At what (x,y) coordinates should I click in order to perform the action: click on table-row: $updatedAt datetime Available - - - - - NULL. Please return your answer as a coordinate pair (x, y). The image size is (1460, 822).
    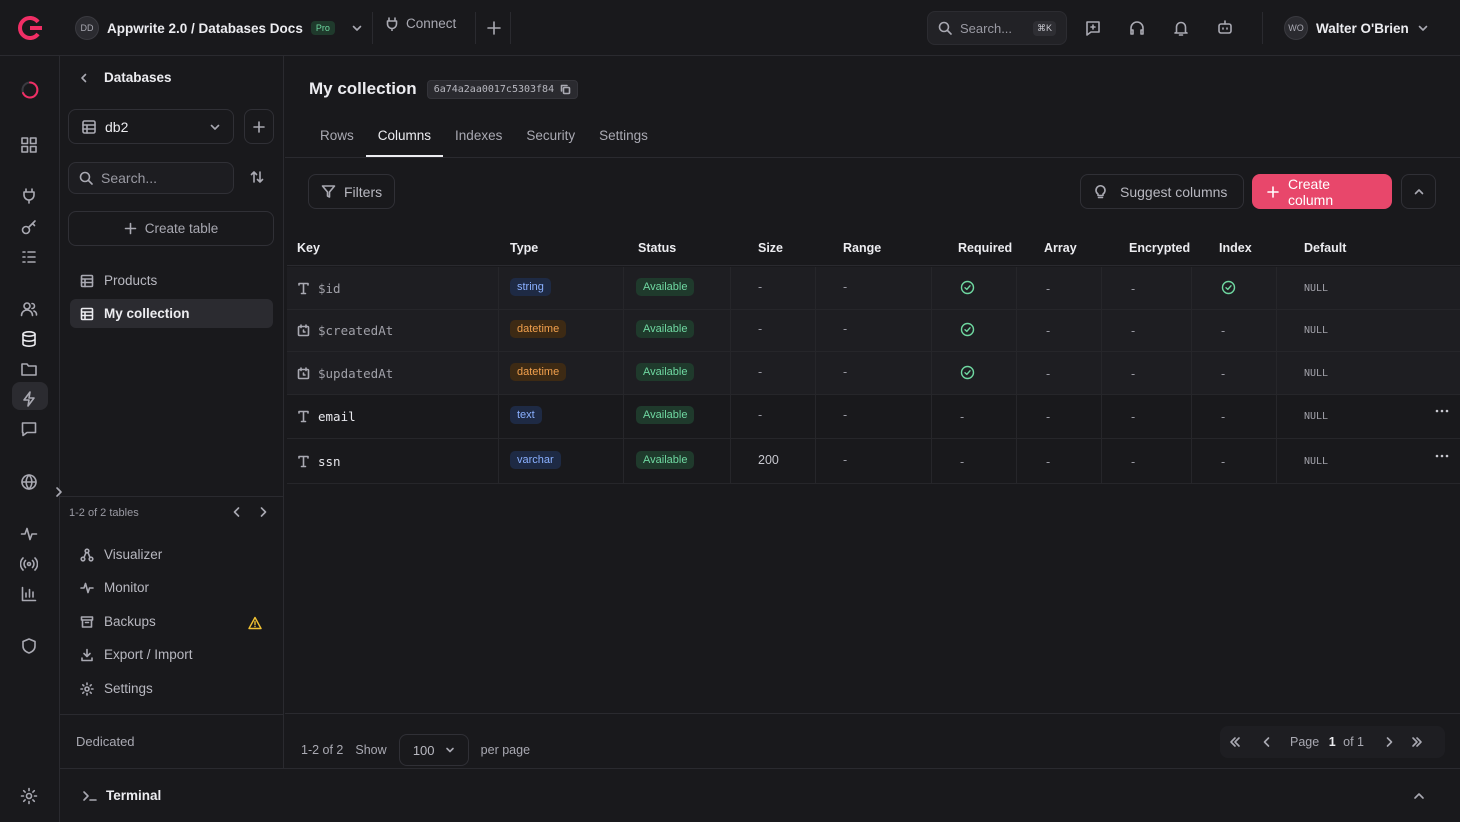
    Looking at the image, I should click on (873, 373).